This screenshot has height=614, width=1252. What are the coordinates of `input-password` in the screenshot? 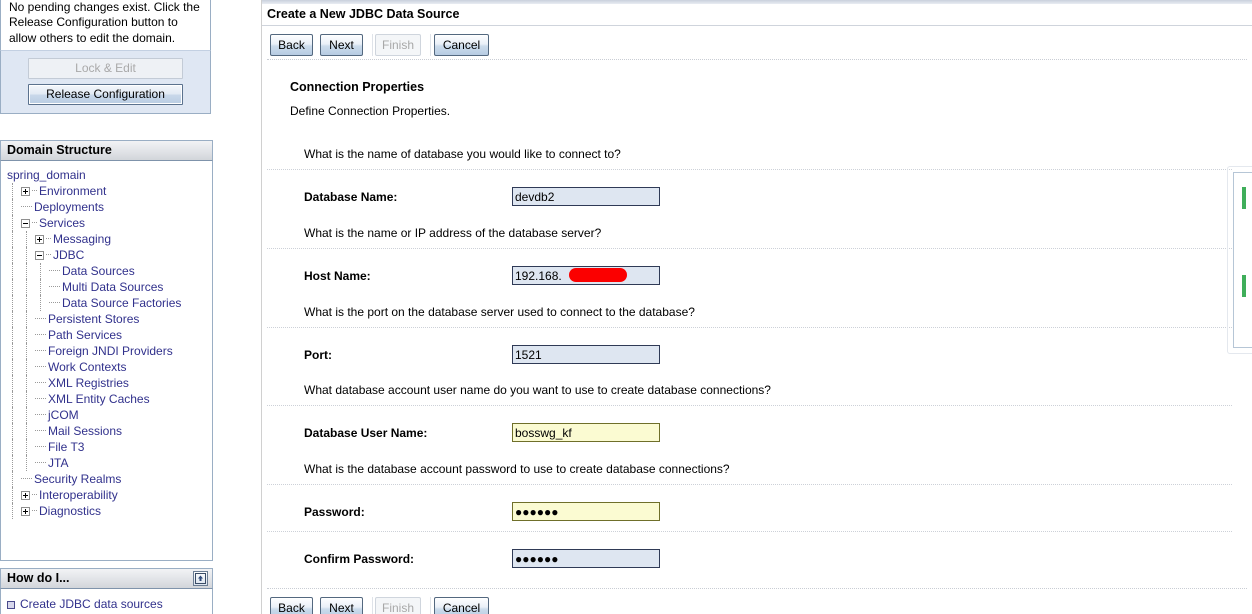 It's located at (586, 511).